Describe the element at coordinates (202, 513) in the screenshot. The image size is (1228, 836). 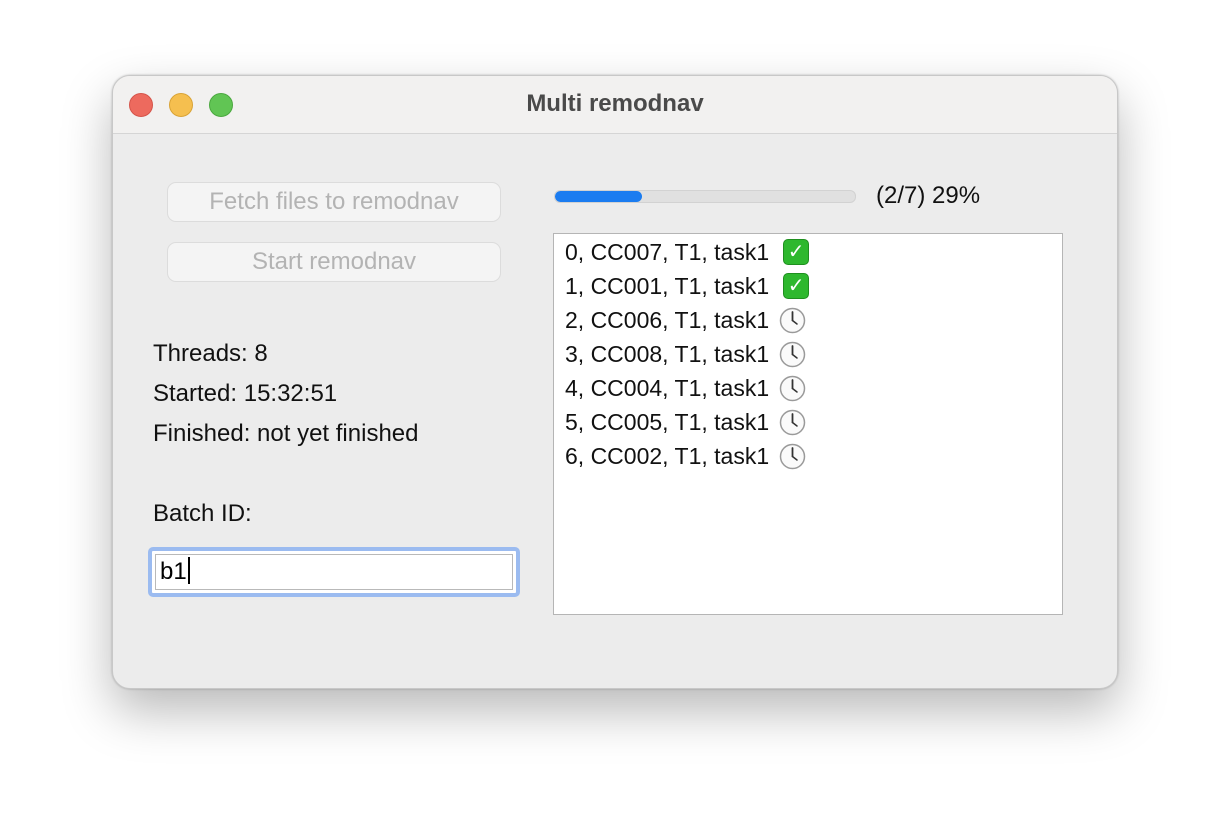
I see `batch-id-label: Batch ID:` at that location.